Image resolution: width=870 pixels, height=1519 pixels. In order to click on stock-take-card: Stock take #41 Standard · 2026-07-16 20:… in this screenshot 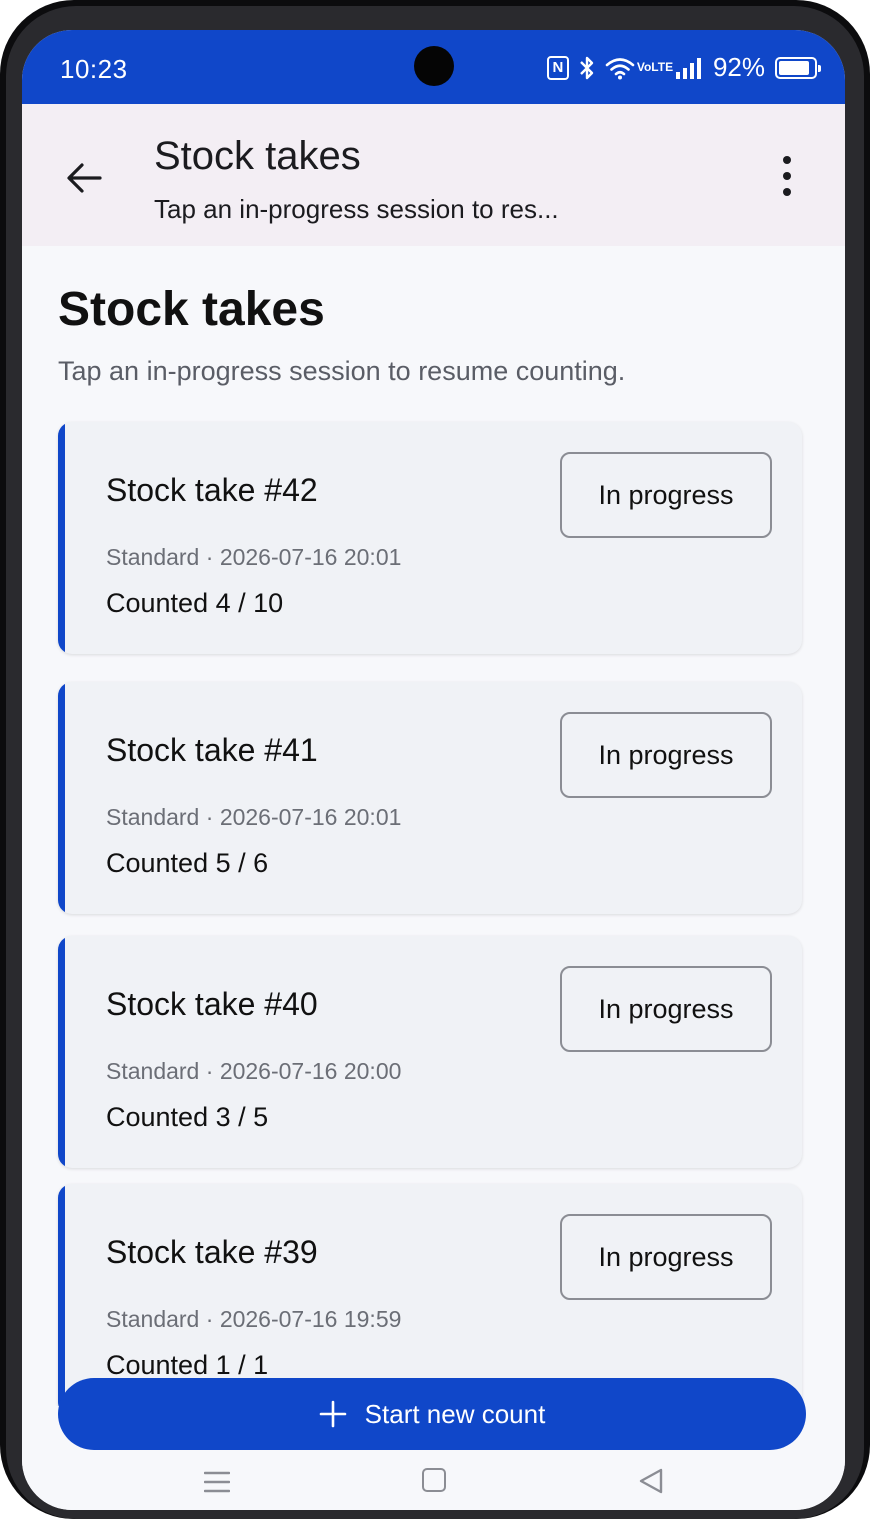, I will do `click(430, 798)`.